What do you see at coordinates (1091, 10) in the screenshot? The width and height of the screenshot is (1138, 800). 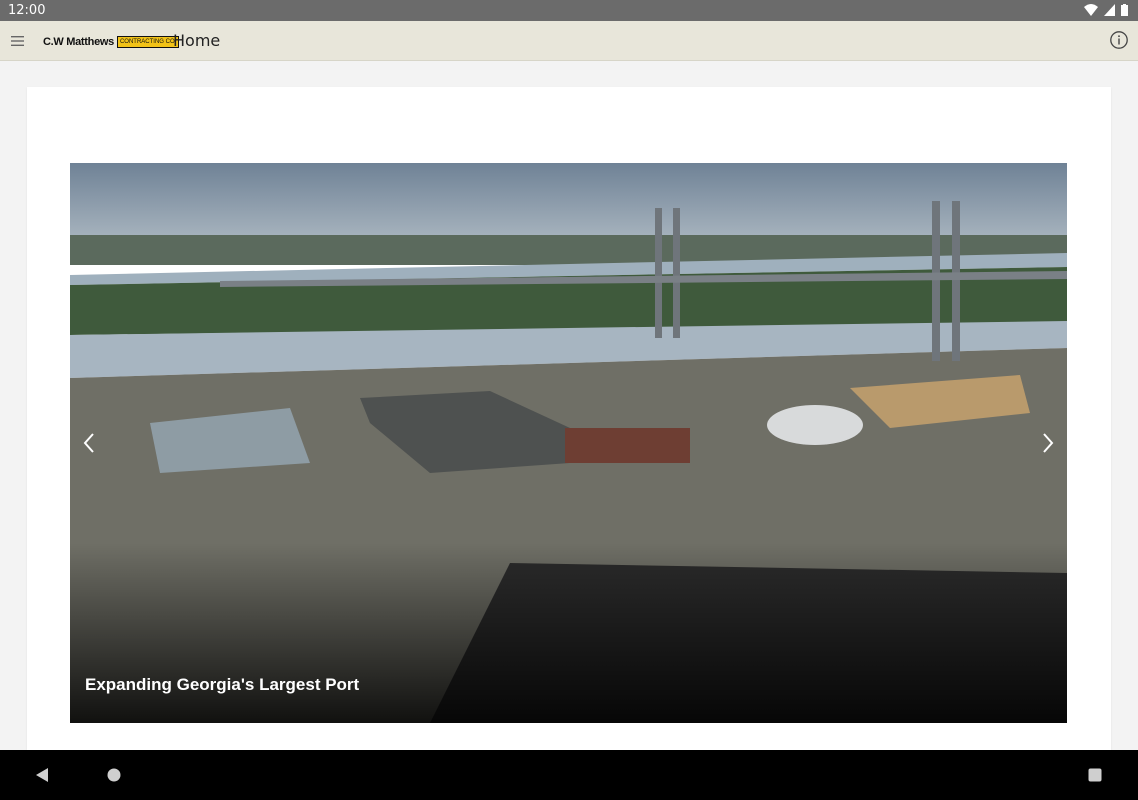 I see `wifi-icon` at bounding box center [1091, 10].